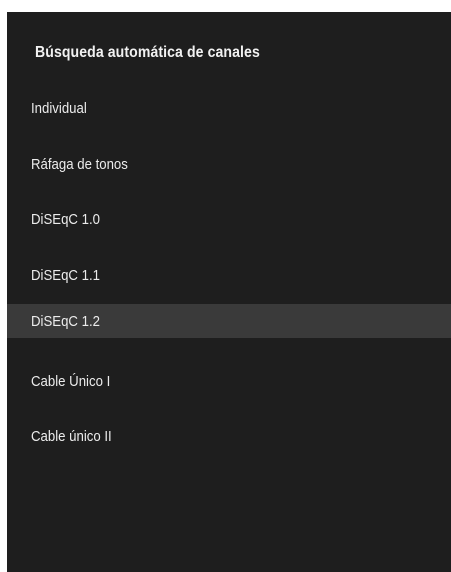 The width and height of the screenshot is (451, 572). I want to click on option-label: DiSEqC 1.1, so click(65, 275).